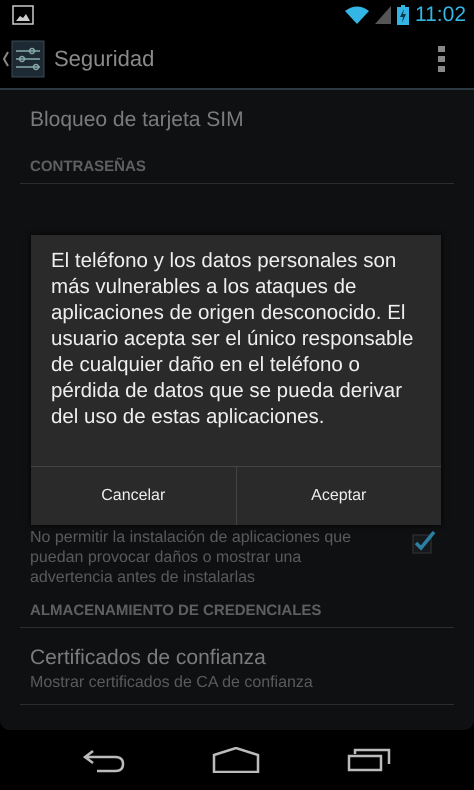 Image resolution: width=474 pixels, height=790 pixels. I want to click on back-icon, so click(104, 760).